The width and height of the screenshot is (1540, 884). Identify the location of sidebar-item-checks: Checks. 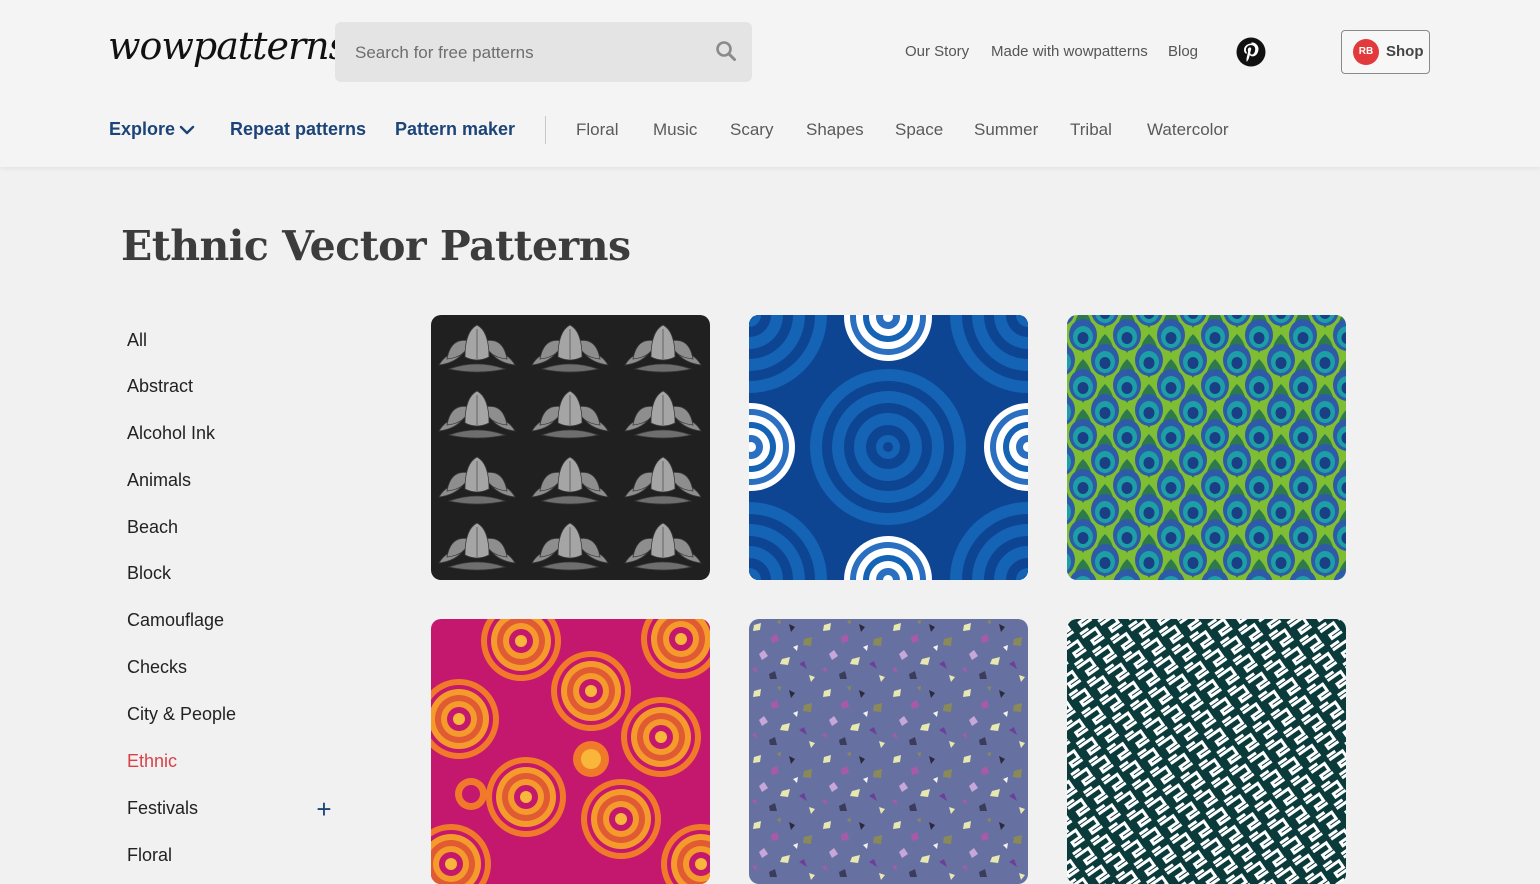
(157, 667).